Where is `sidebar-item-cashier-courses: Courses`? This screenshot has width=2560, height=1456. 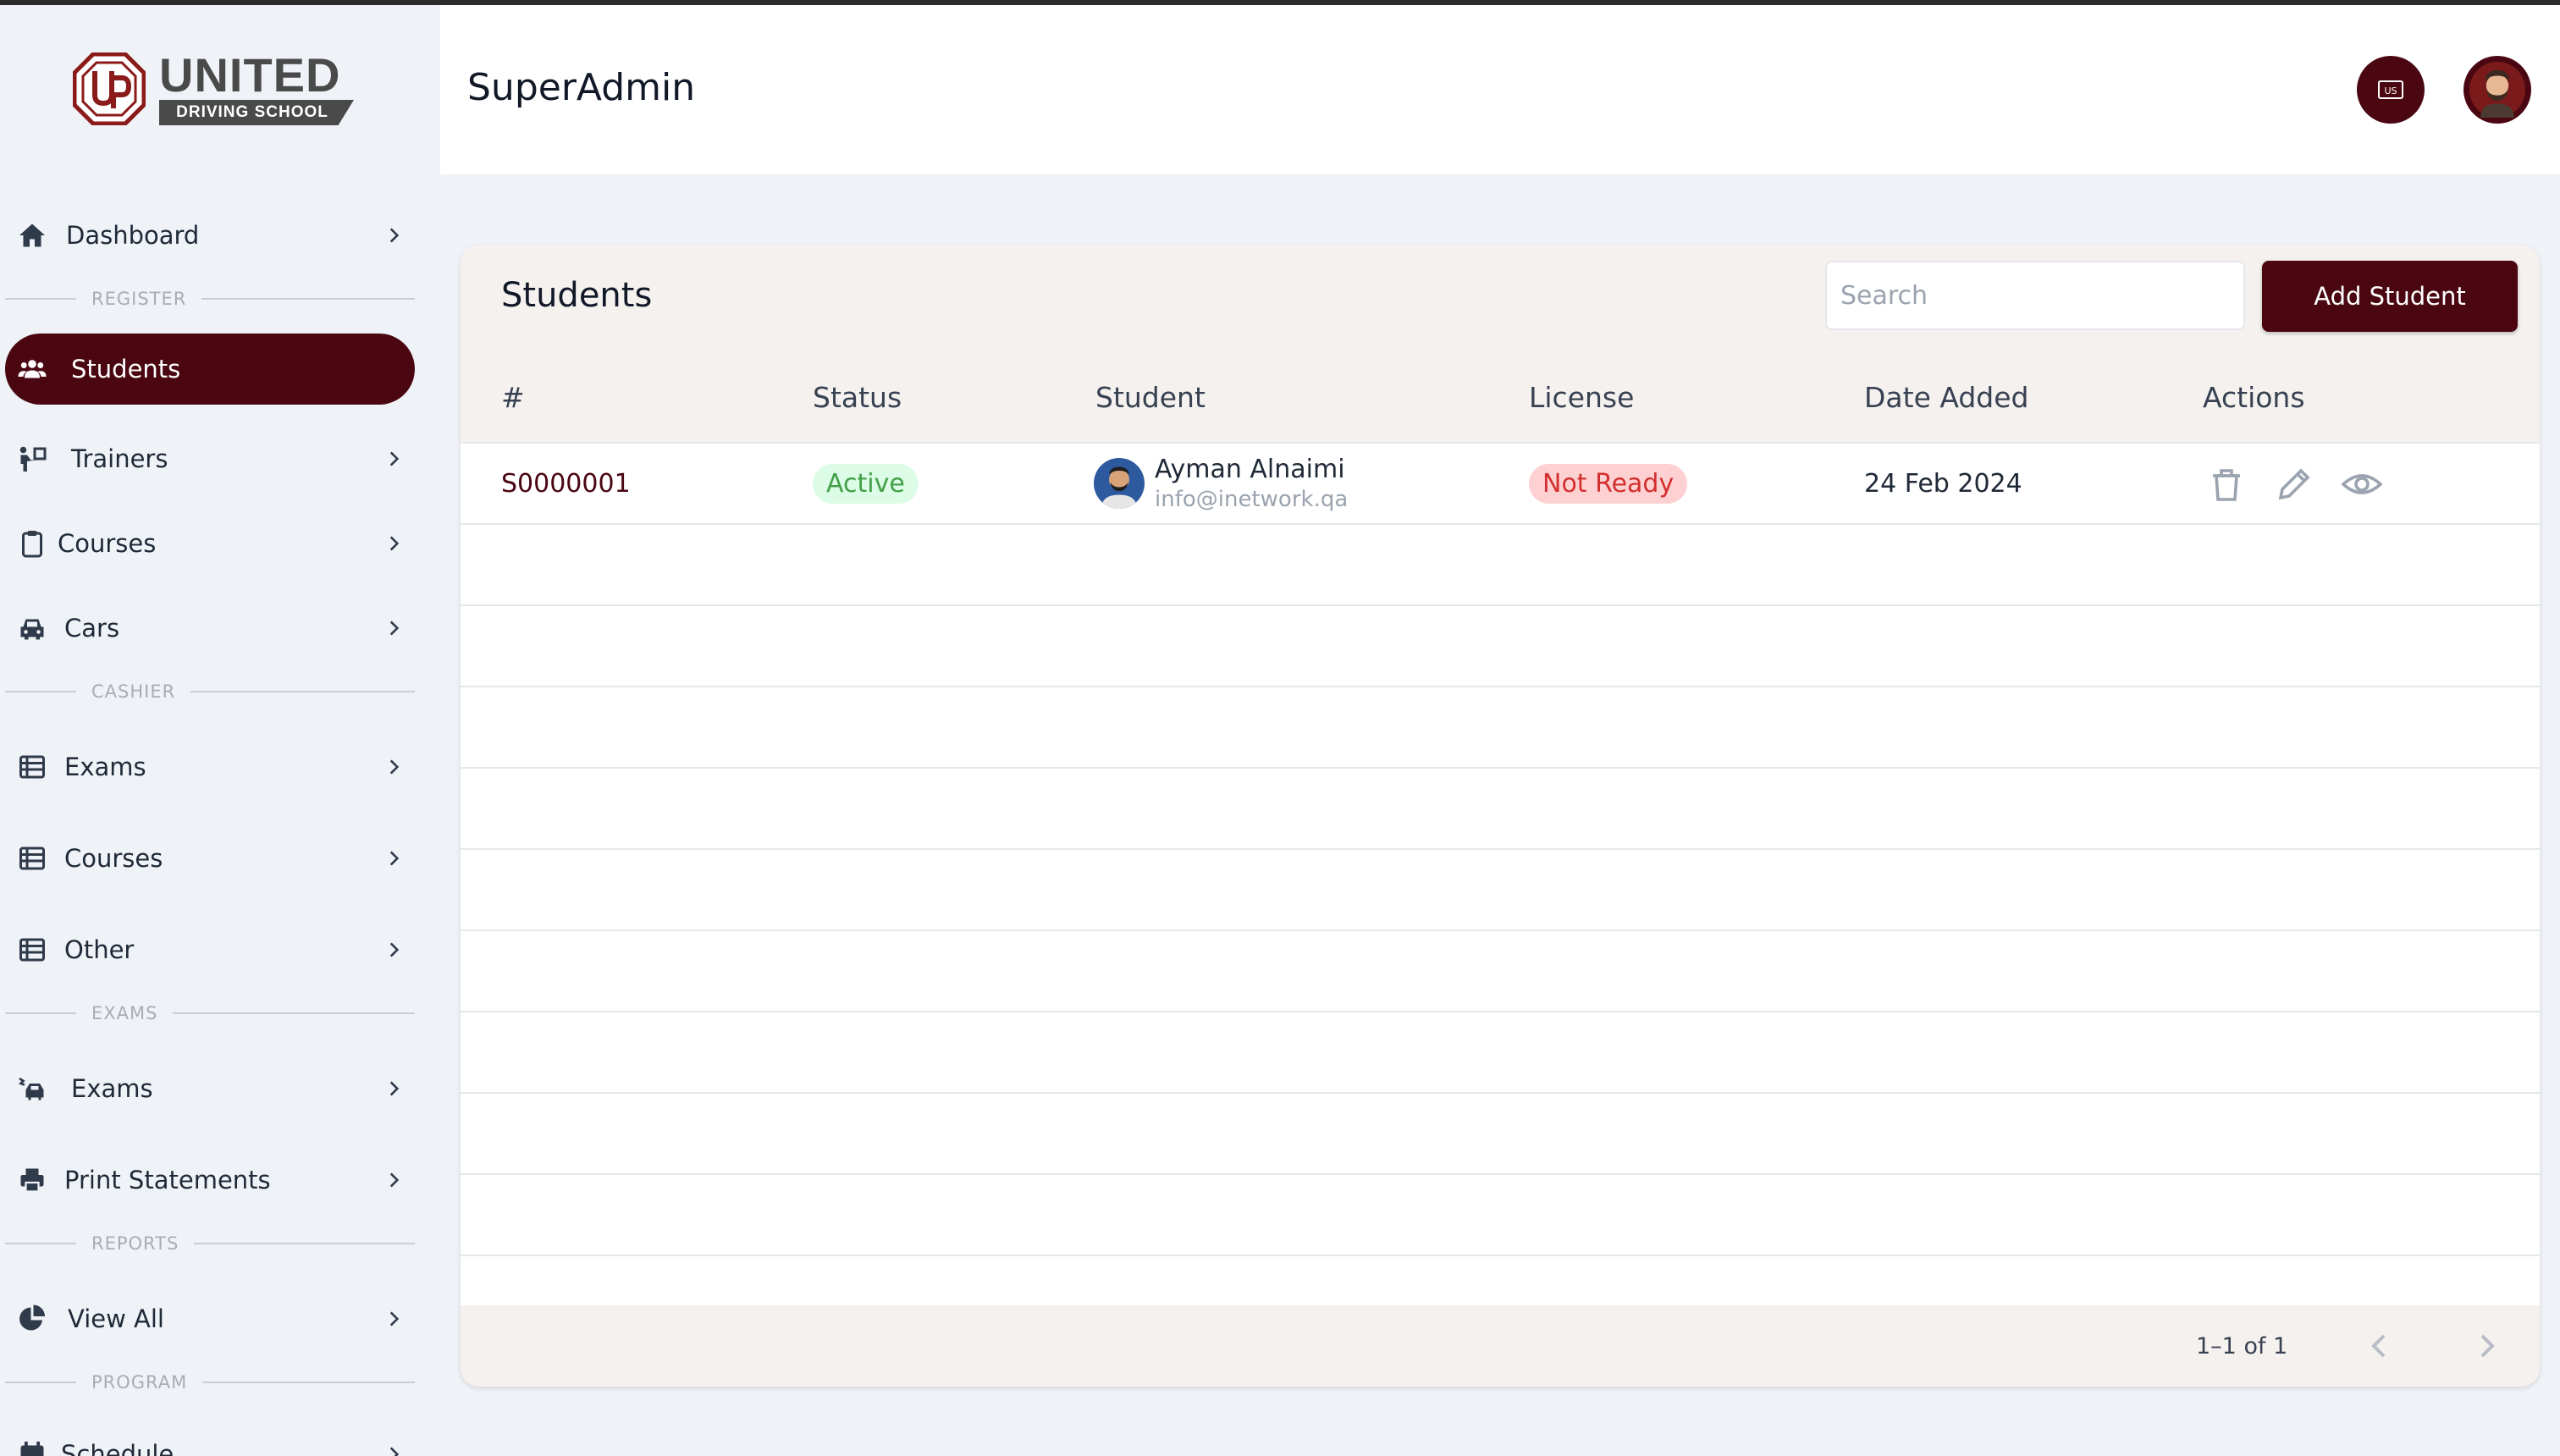
sidebar-item-cashier-courses: Courses is located at coordinates (210, 858).